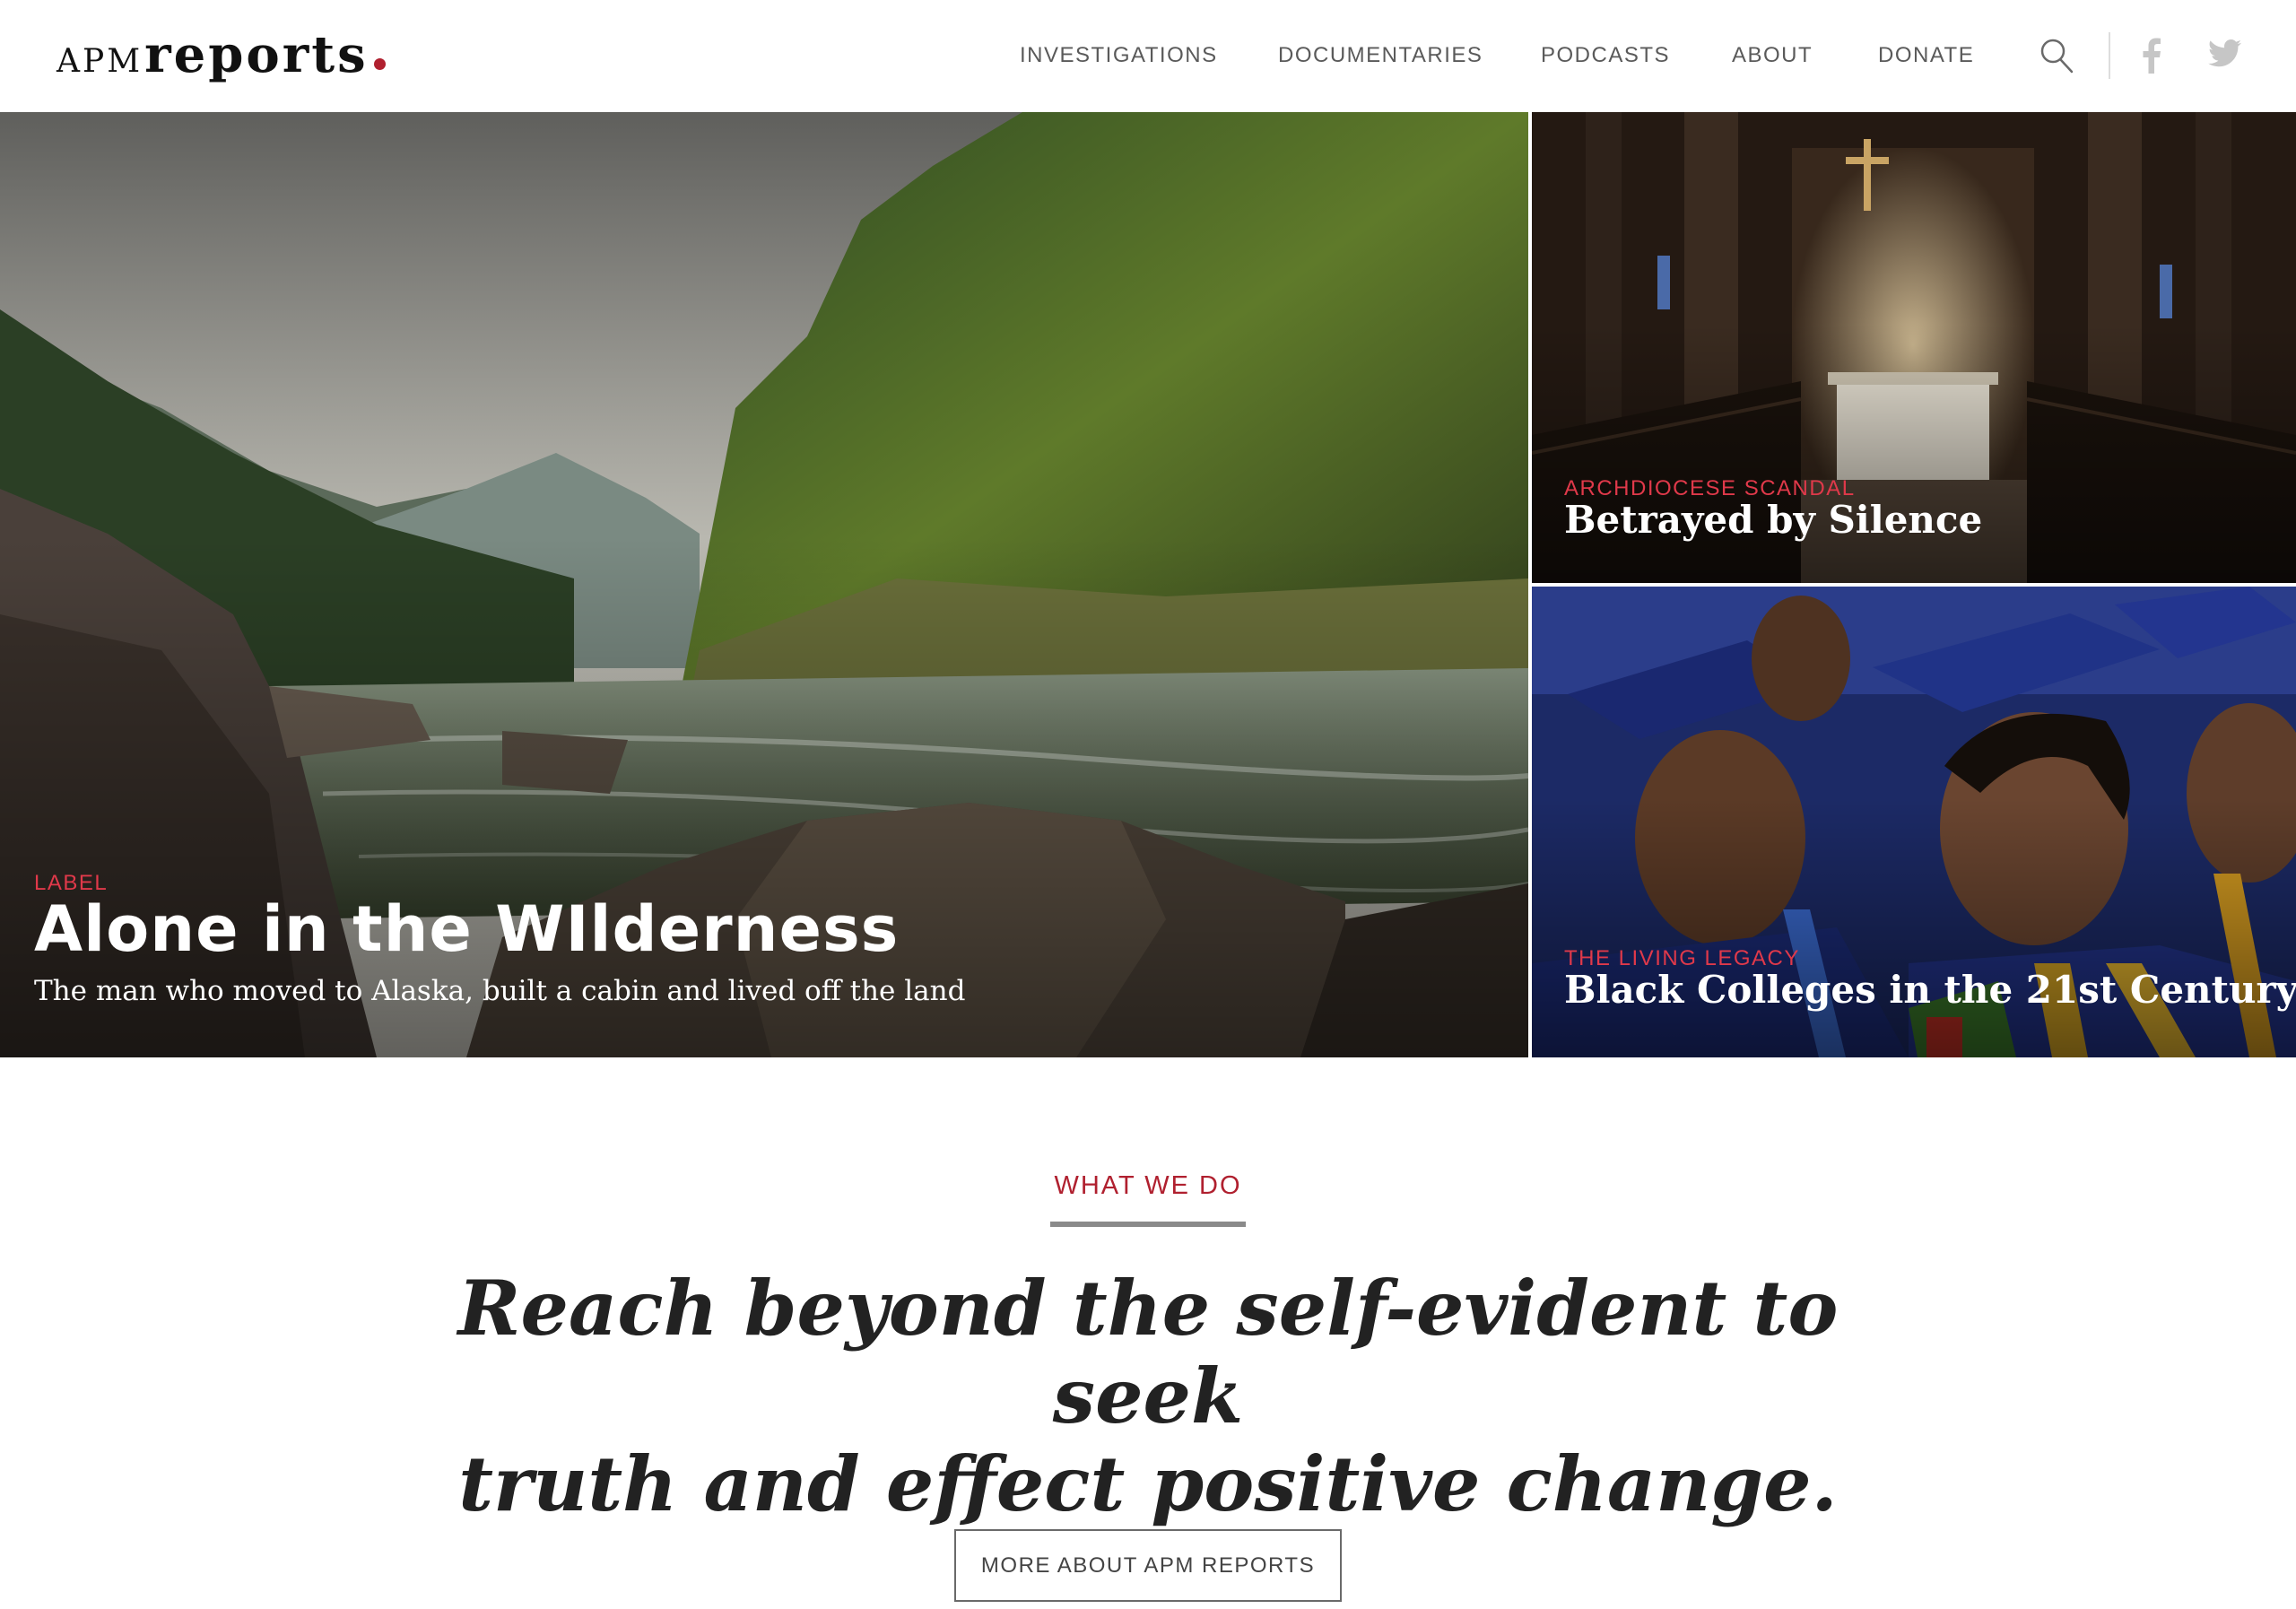  Describe the element at coordinates (2225, 53) in the screenshot. I see `twitter-icon` at that location.